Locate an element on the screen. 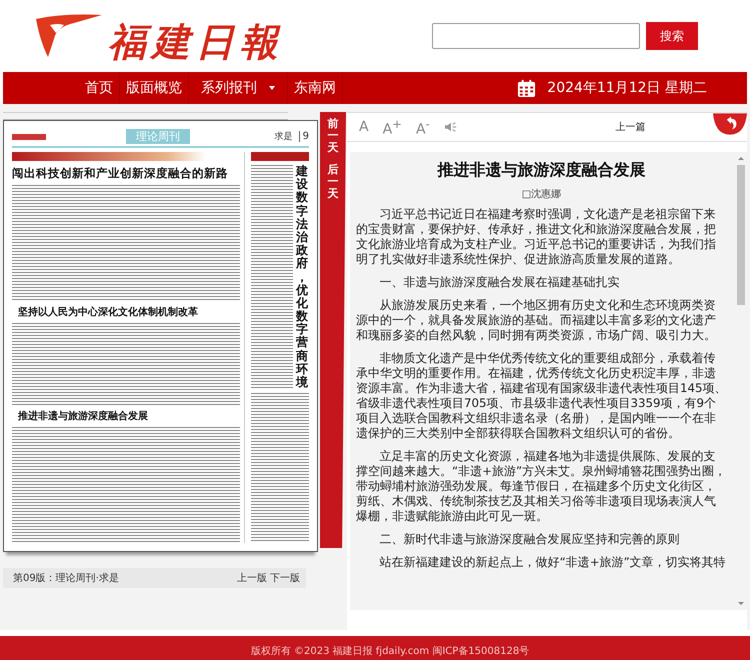  search-field is located at coordinates (536, 36).